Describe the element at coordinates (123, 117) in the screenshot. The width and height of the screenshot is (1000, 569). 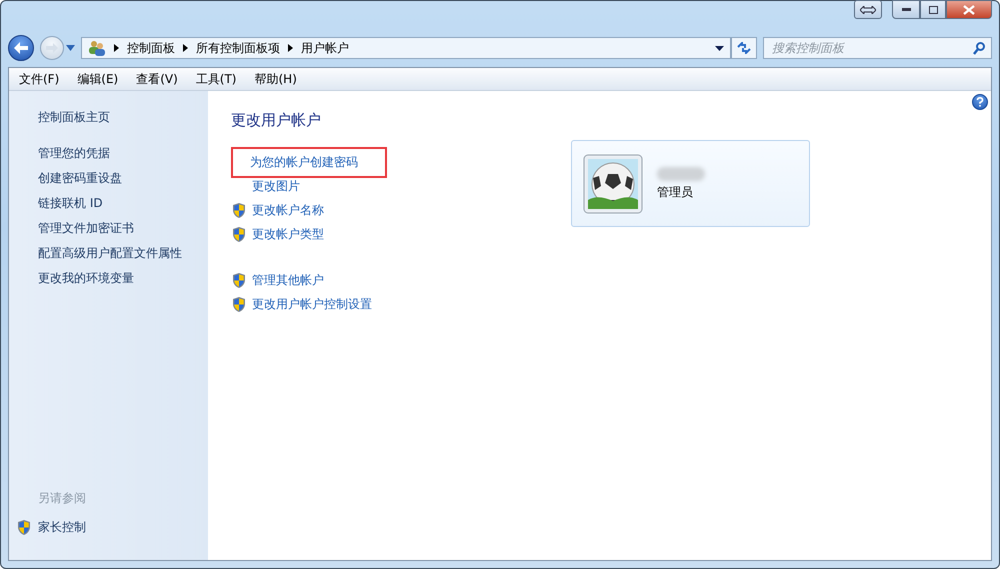
I see `sidebar-link: 控制面板主页` at that location.